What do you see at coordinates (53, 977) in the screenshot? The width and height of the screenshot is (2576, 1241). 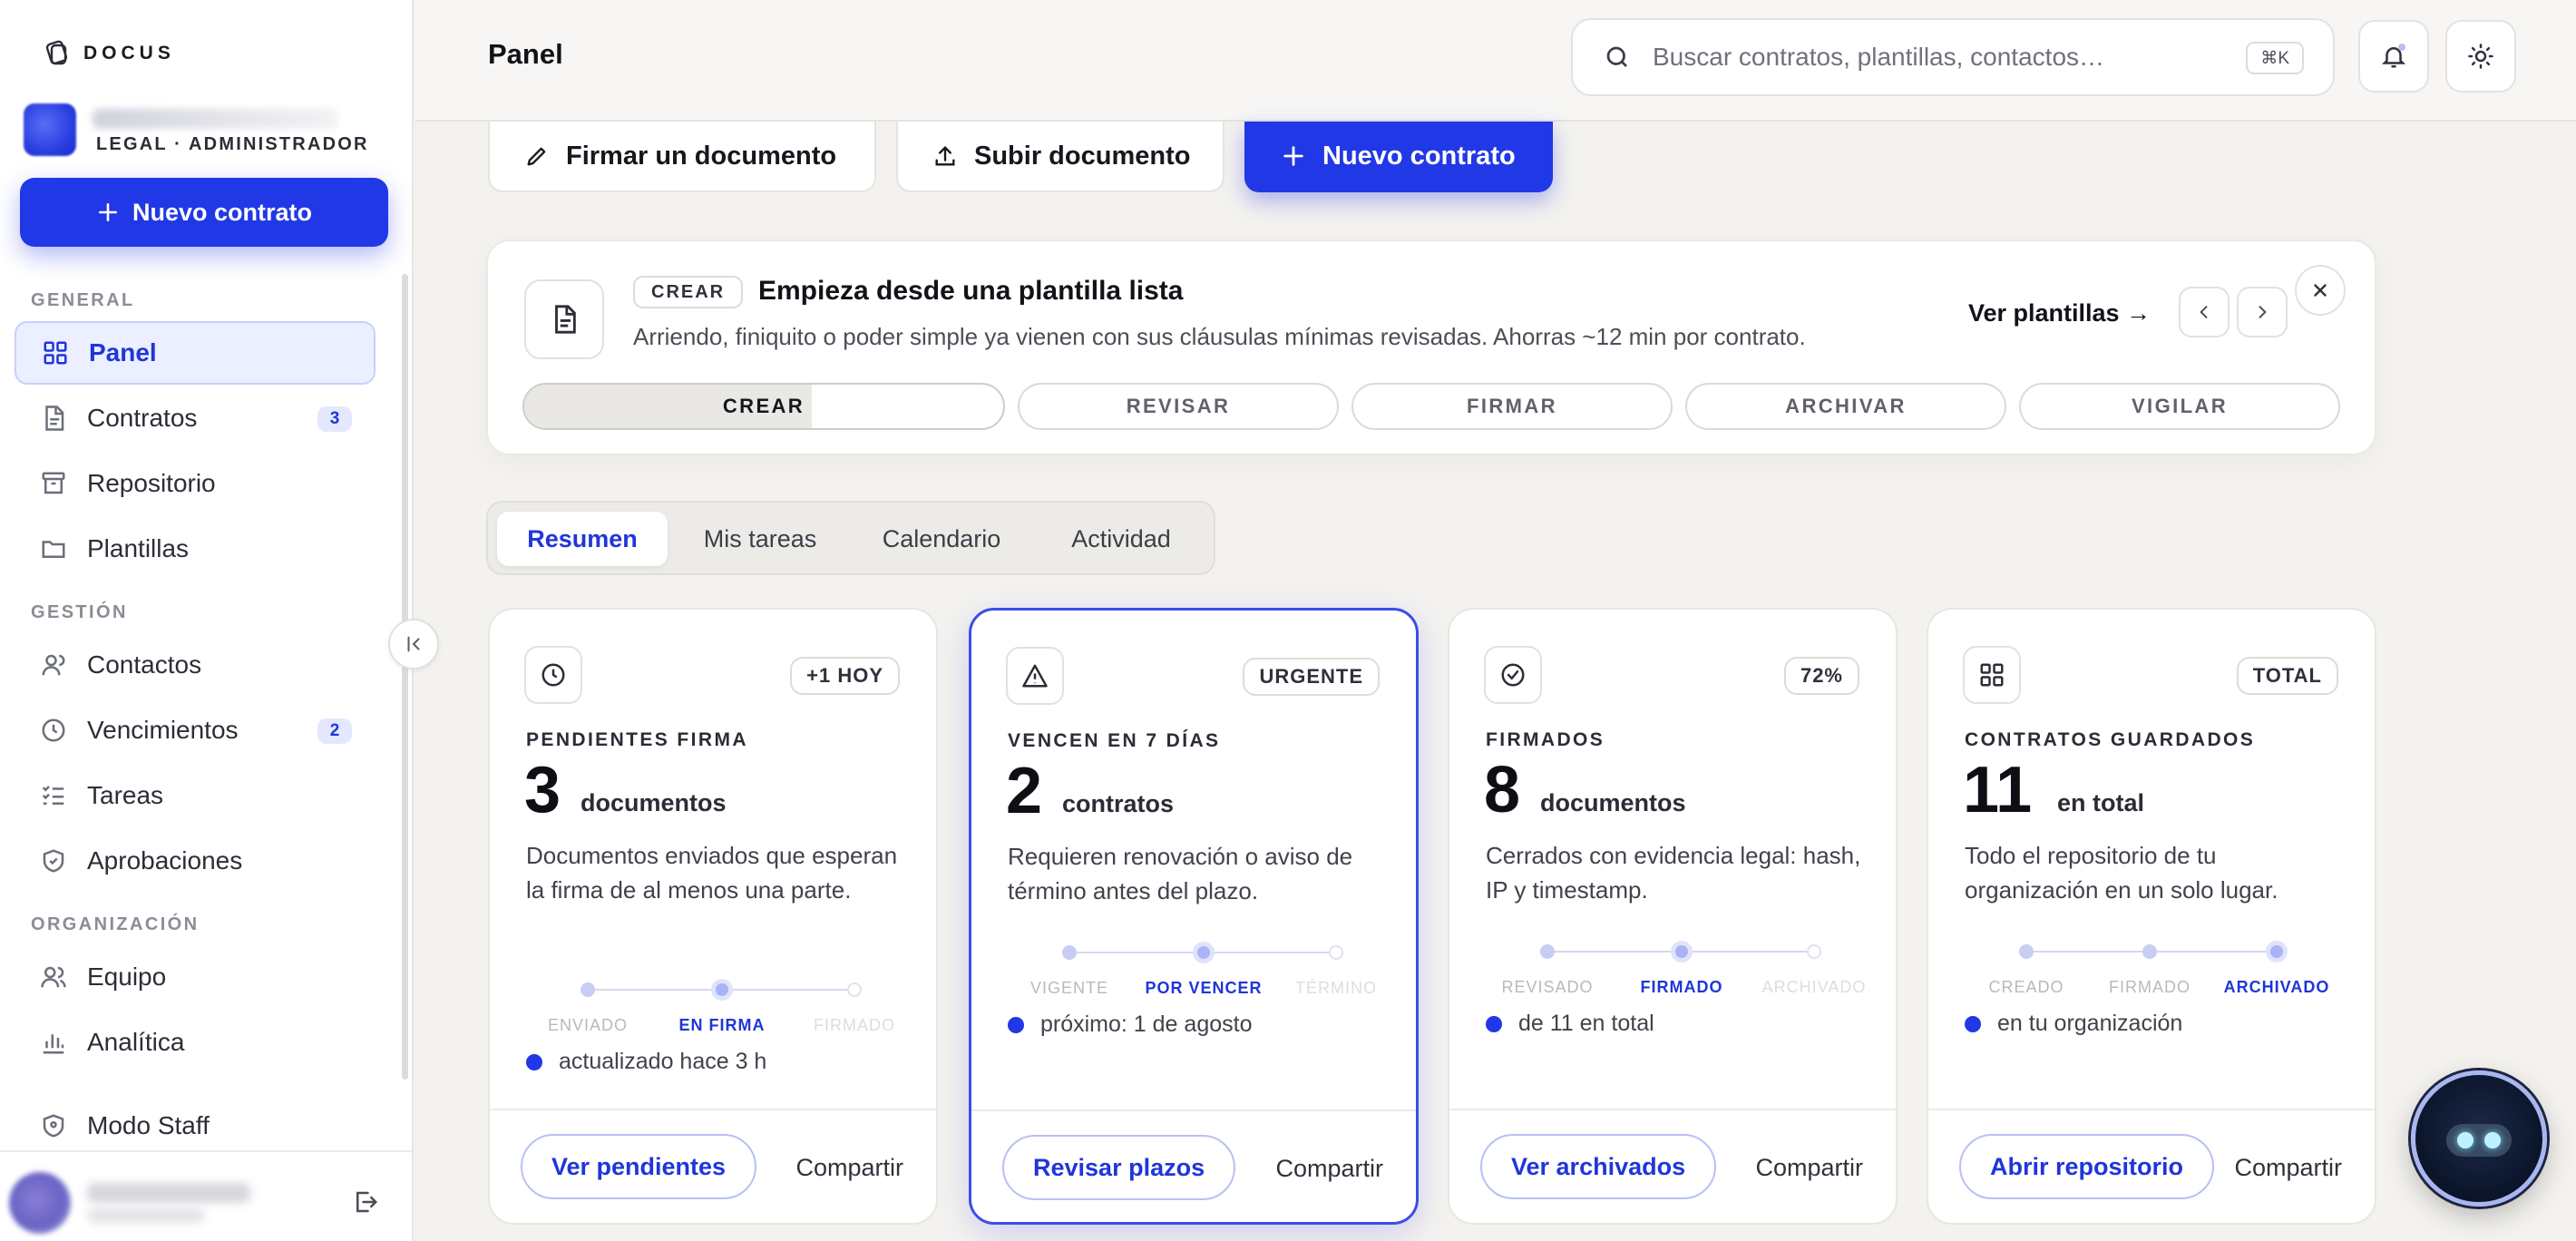 I see `users-icon` at bounding box center [53, 977].